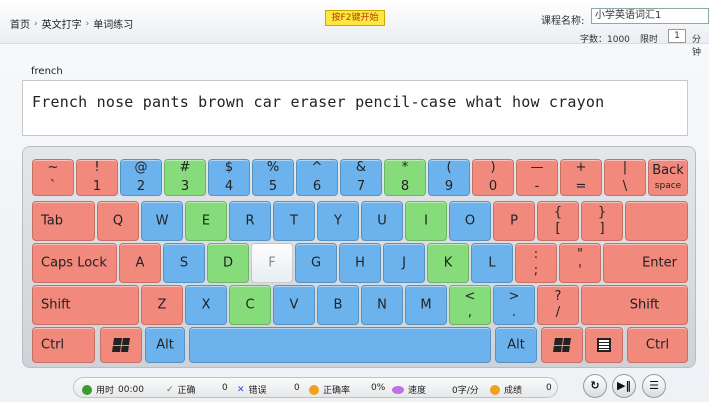 This screenshot has height=402, width=709. Describe the element at coordinates (361, 186) in the screenshot. I see `key-label: 7` at that location.